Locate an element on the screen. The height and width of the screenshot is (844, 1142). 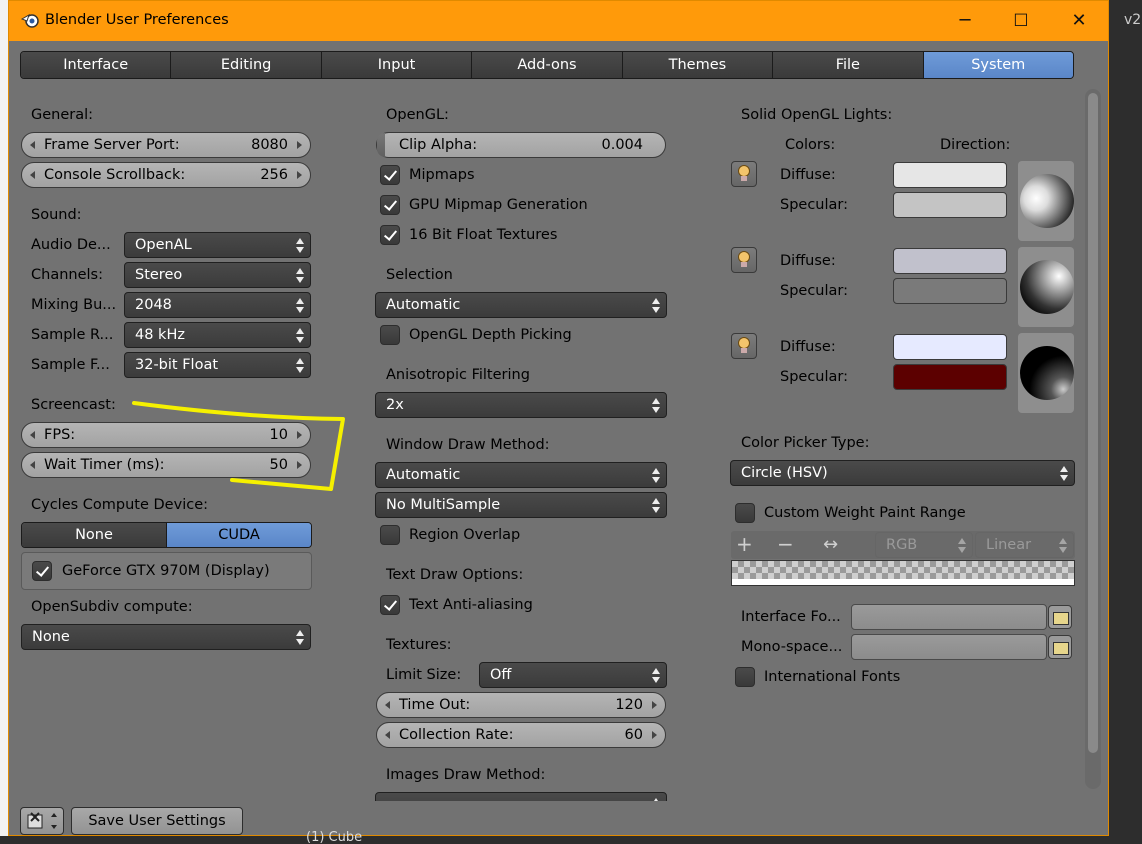
lights-heading: Solid OpenGL Lights: is located at coordinates (817, 115).